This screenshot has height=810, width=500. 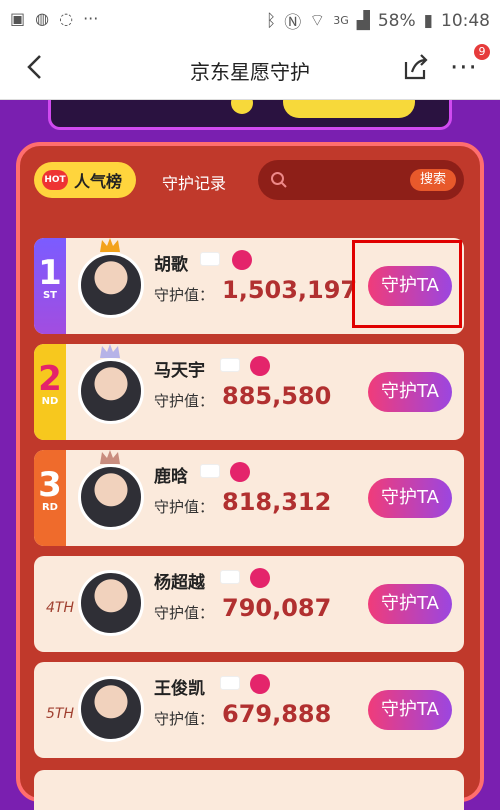 What do you see at coordinates (277, 608) in the screenshot?
I see `guard-value: 790,087` at bounding box center [277, 608].